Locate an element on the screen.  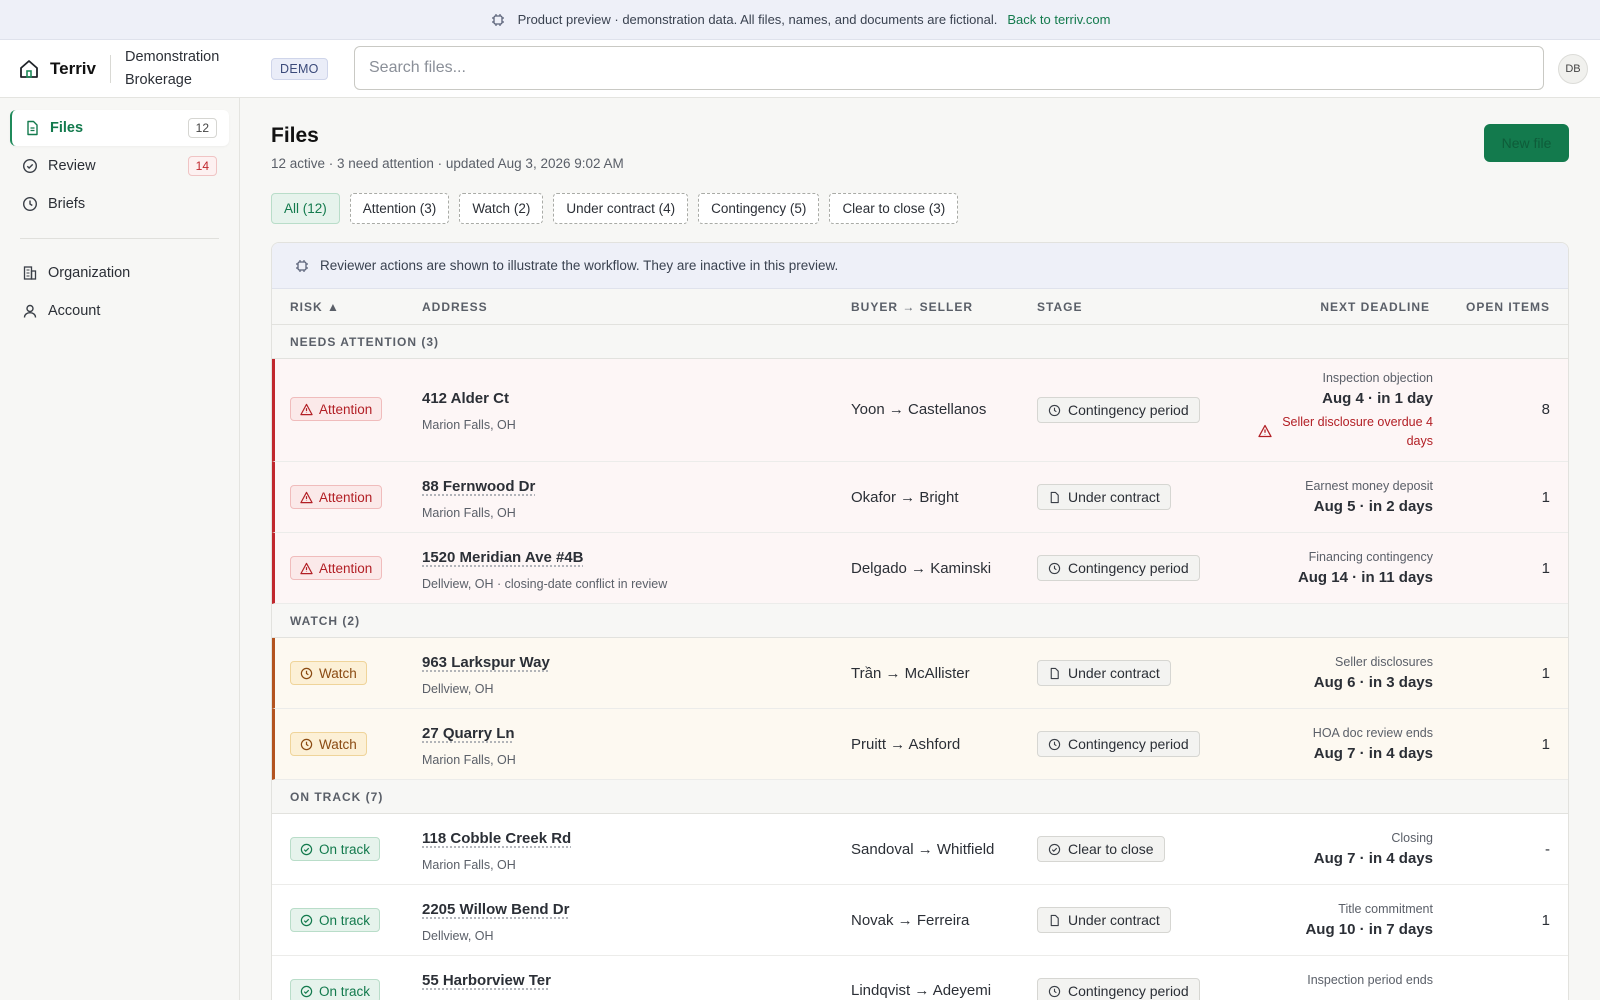
stage-badge: Under contract is located at coordinates (1104, 497).